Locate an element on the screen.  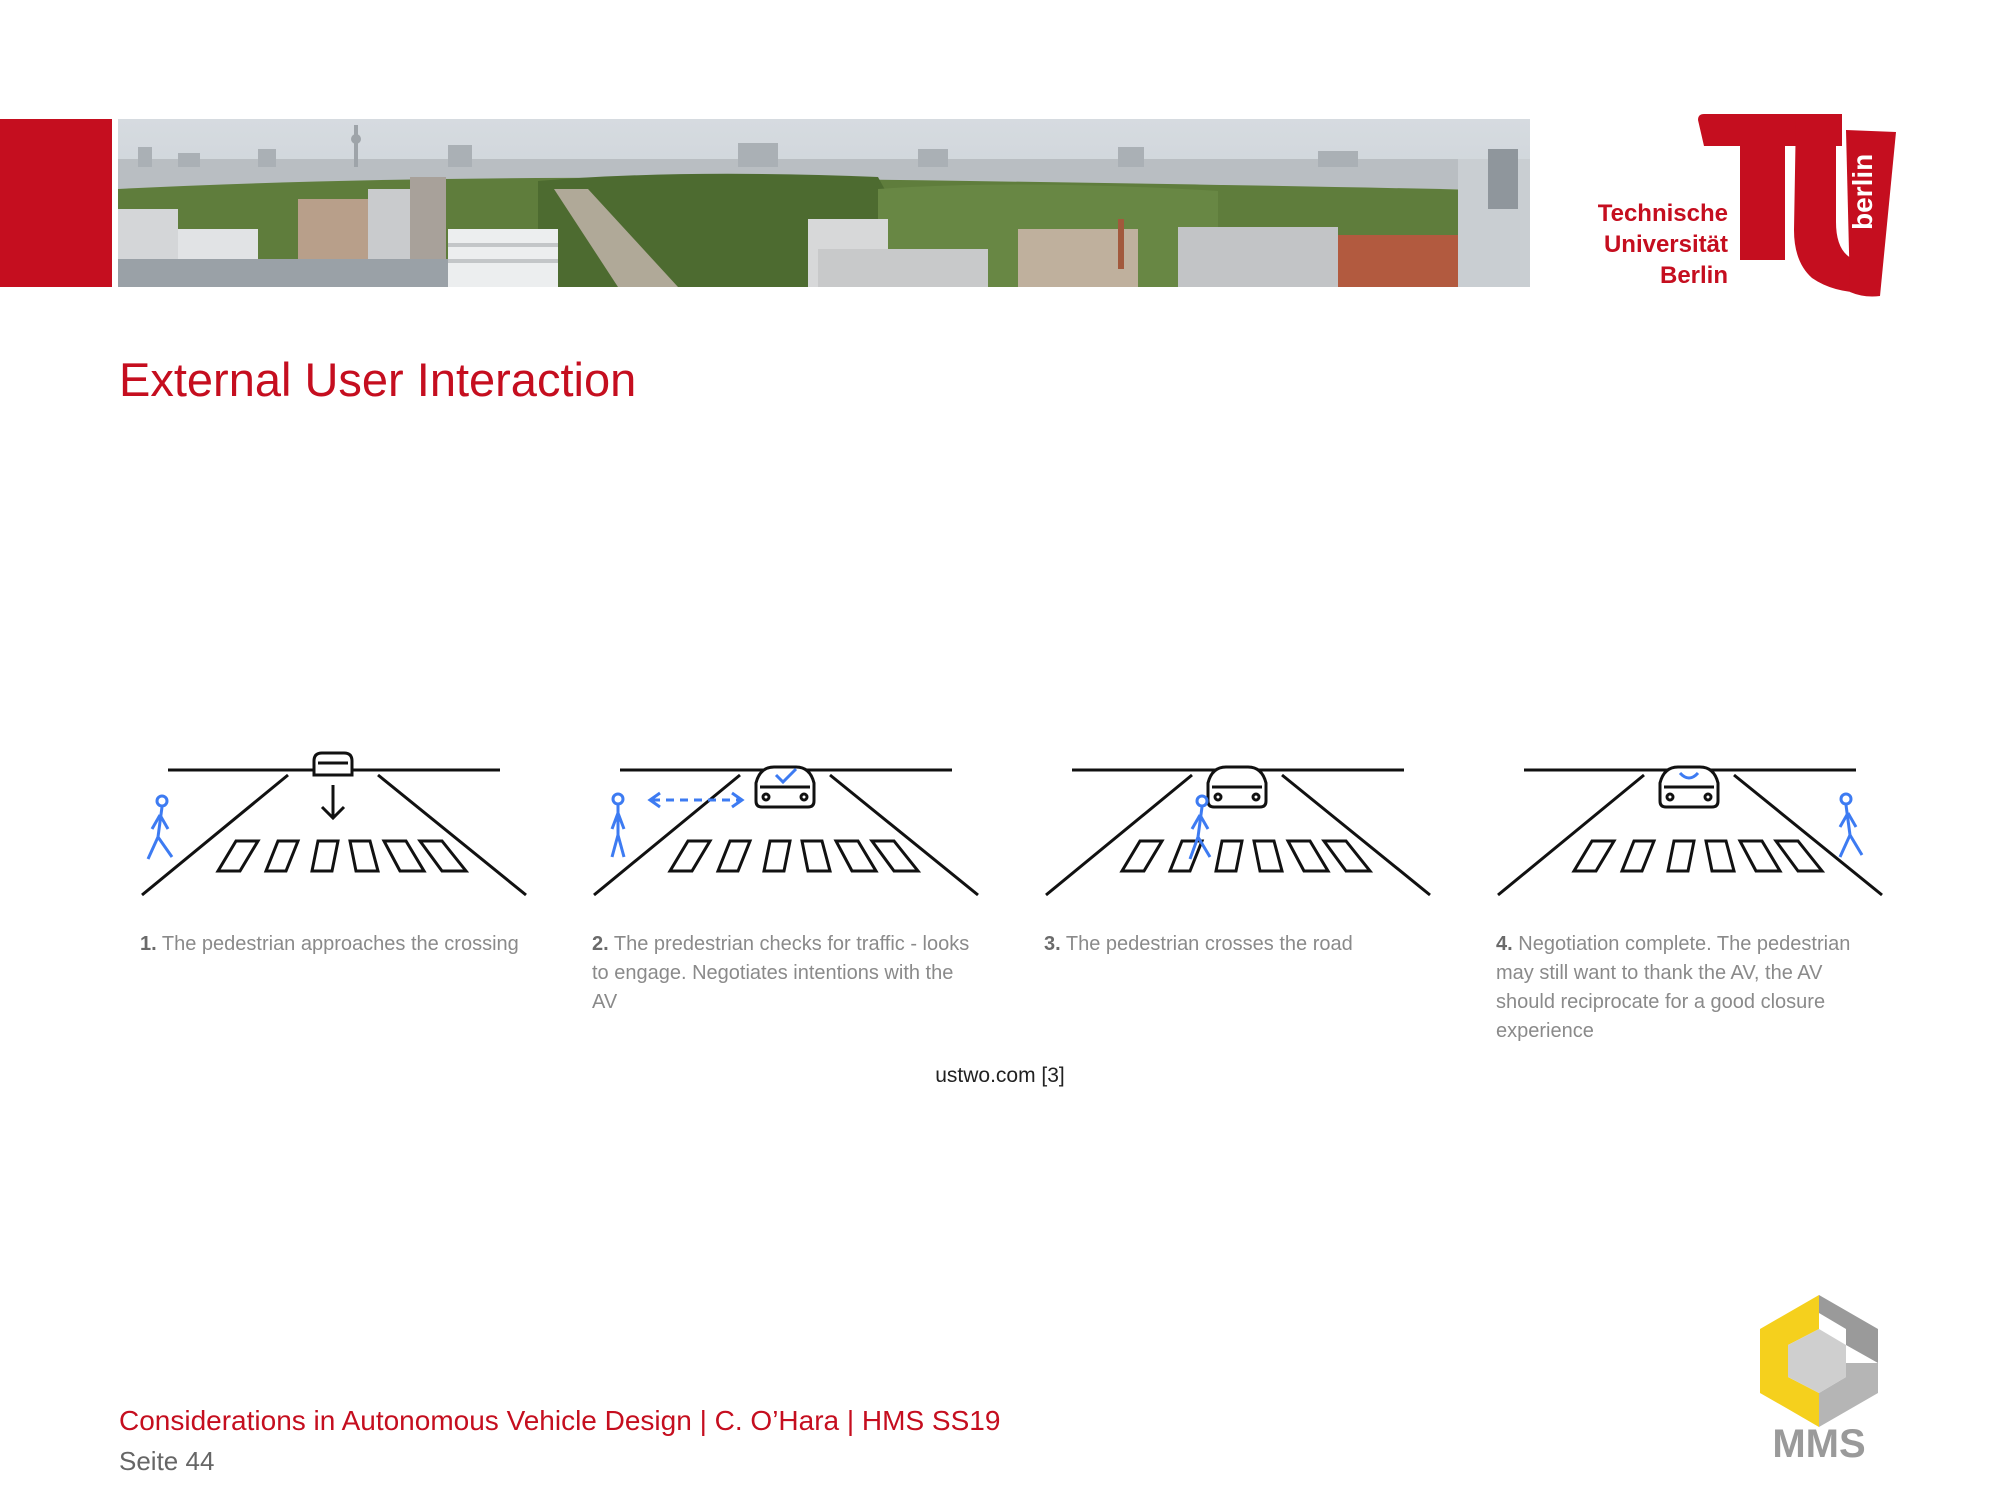
pedestrian-leaving-icon is located at coordinates (1851, 825).